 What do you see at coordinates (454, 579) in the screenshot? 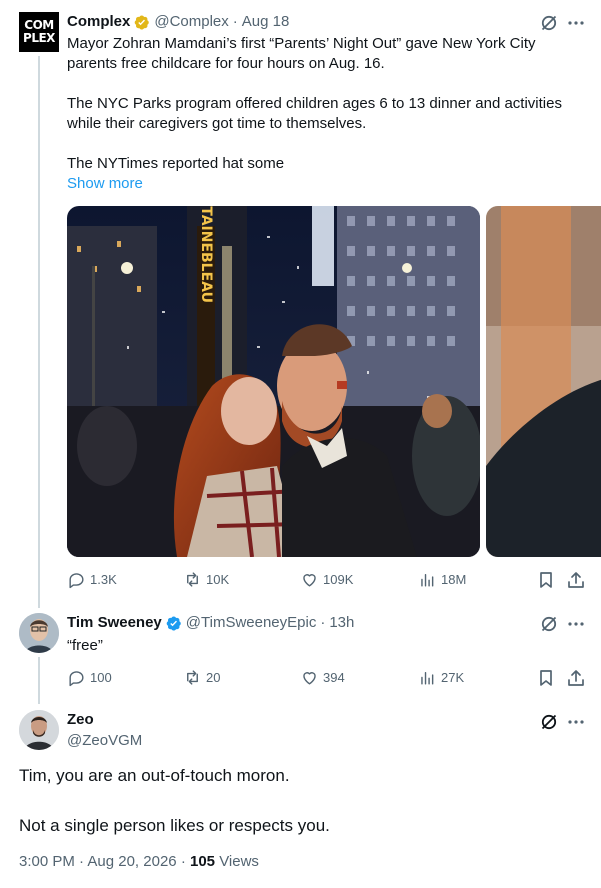
I see `views-count: 18M` at bounding box center [454, 579].